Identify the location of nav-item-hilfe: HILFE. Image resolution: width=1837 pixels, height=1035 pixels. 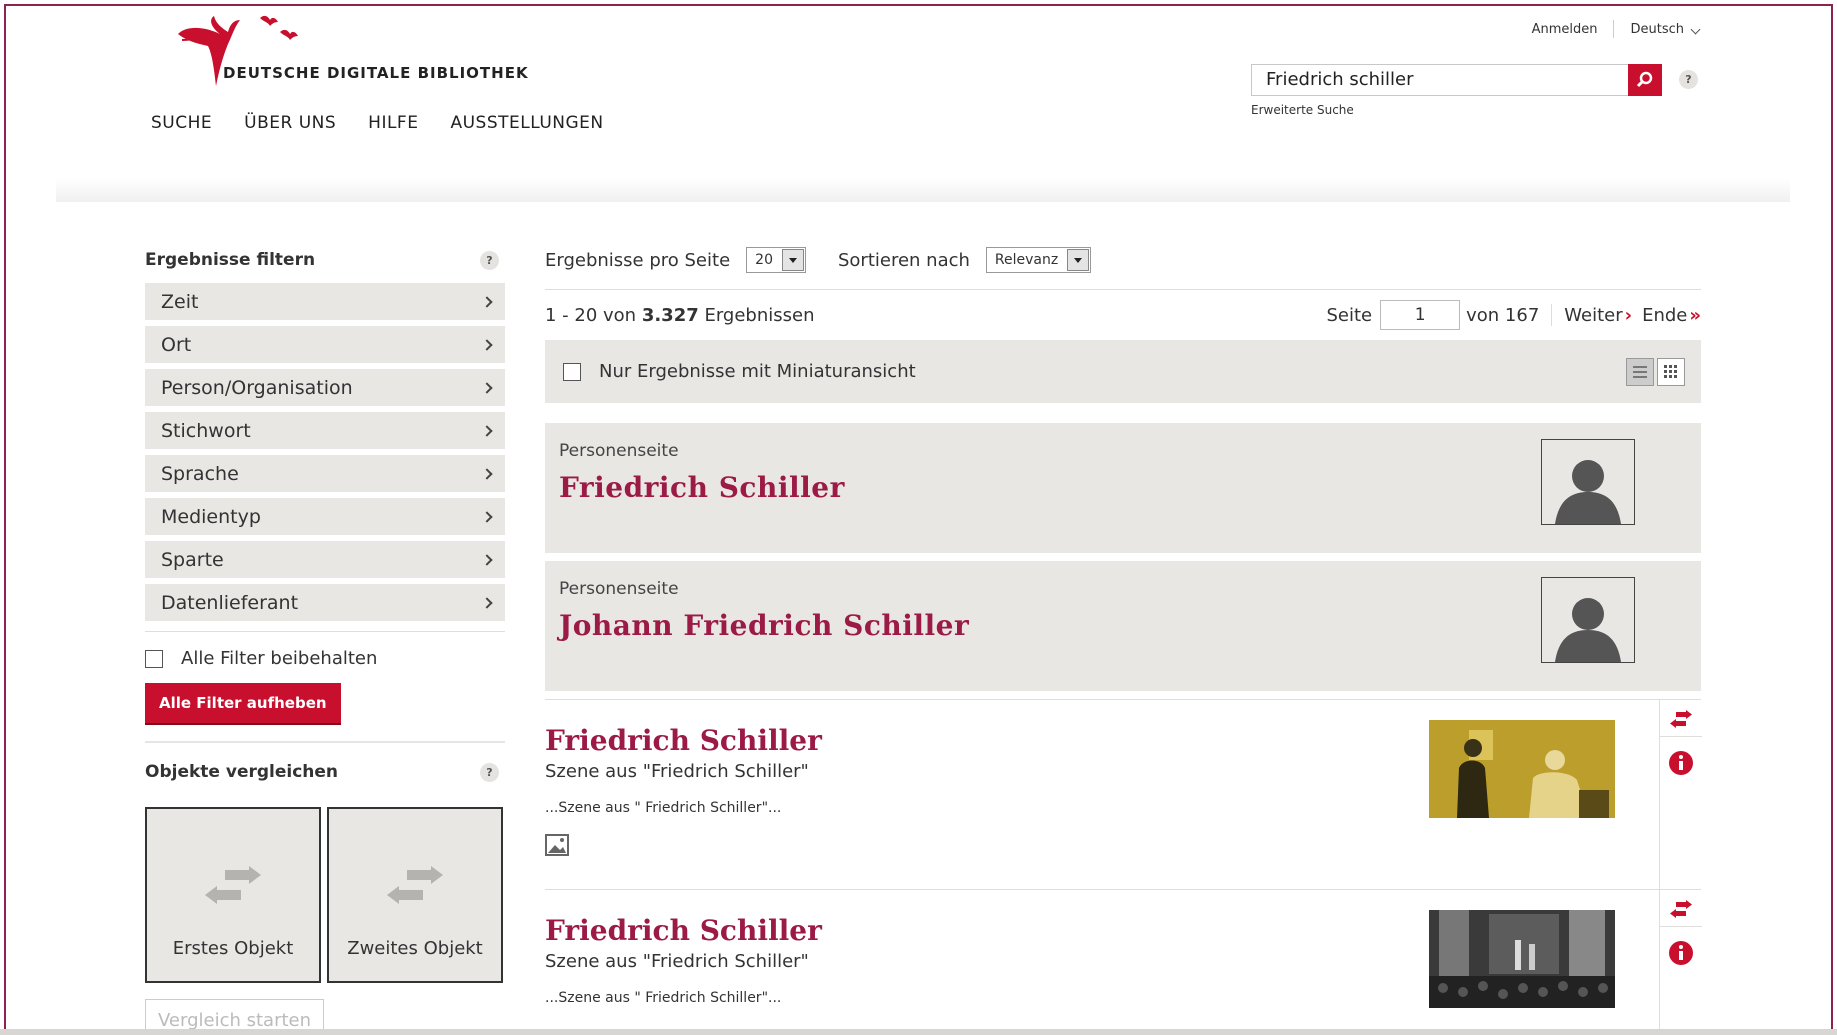
(393, 123).